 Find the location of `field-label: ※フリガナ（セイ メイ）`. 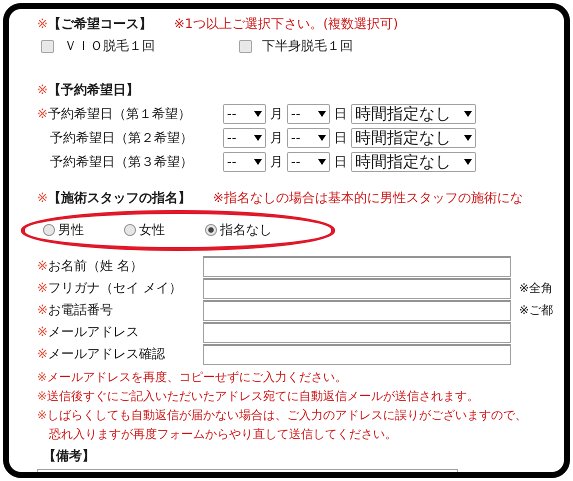

field-label: ※フリガナ（セイ メイ） is located at coordinates (110, 288).